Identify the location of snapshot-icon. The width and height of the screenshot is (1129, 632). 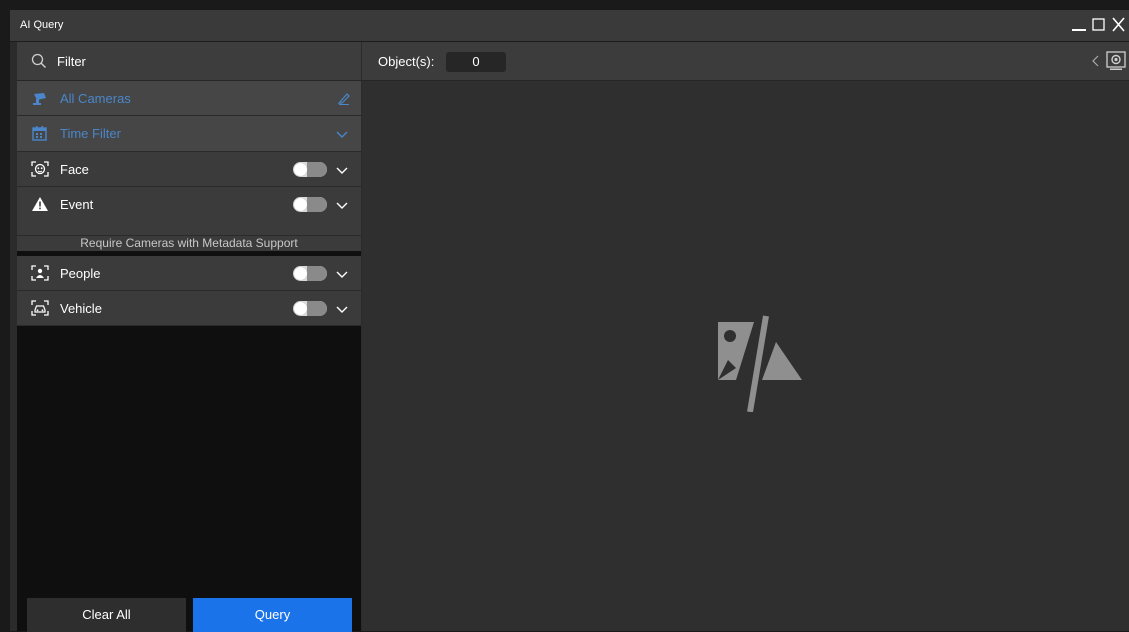
(1116, 62).